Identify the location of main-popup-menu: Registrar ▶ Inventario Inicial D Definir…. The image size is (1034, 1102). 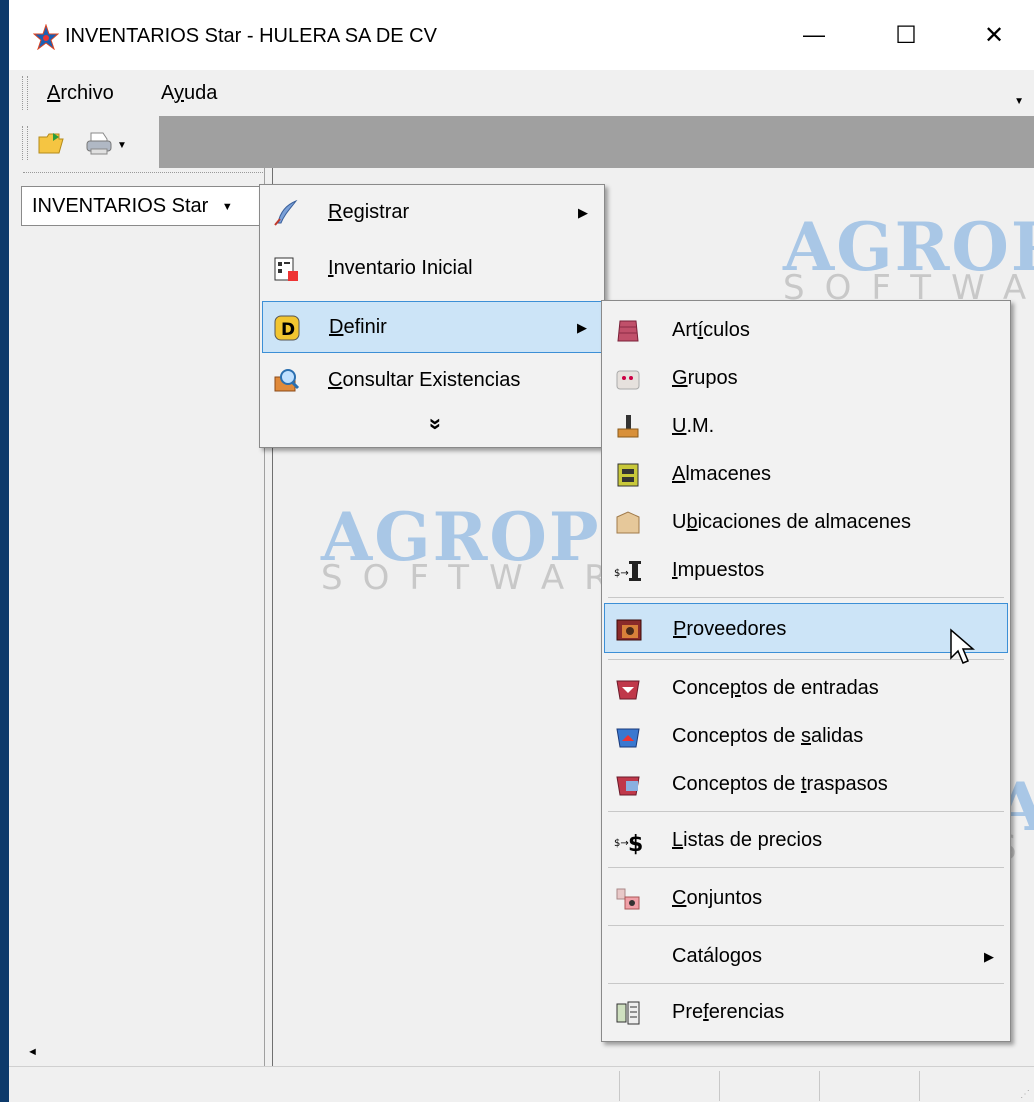
(432, 316).